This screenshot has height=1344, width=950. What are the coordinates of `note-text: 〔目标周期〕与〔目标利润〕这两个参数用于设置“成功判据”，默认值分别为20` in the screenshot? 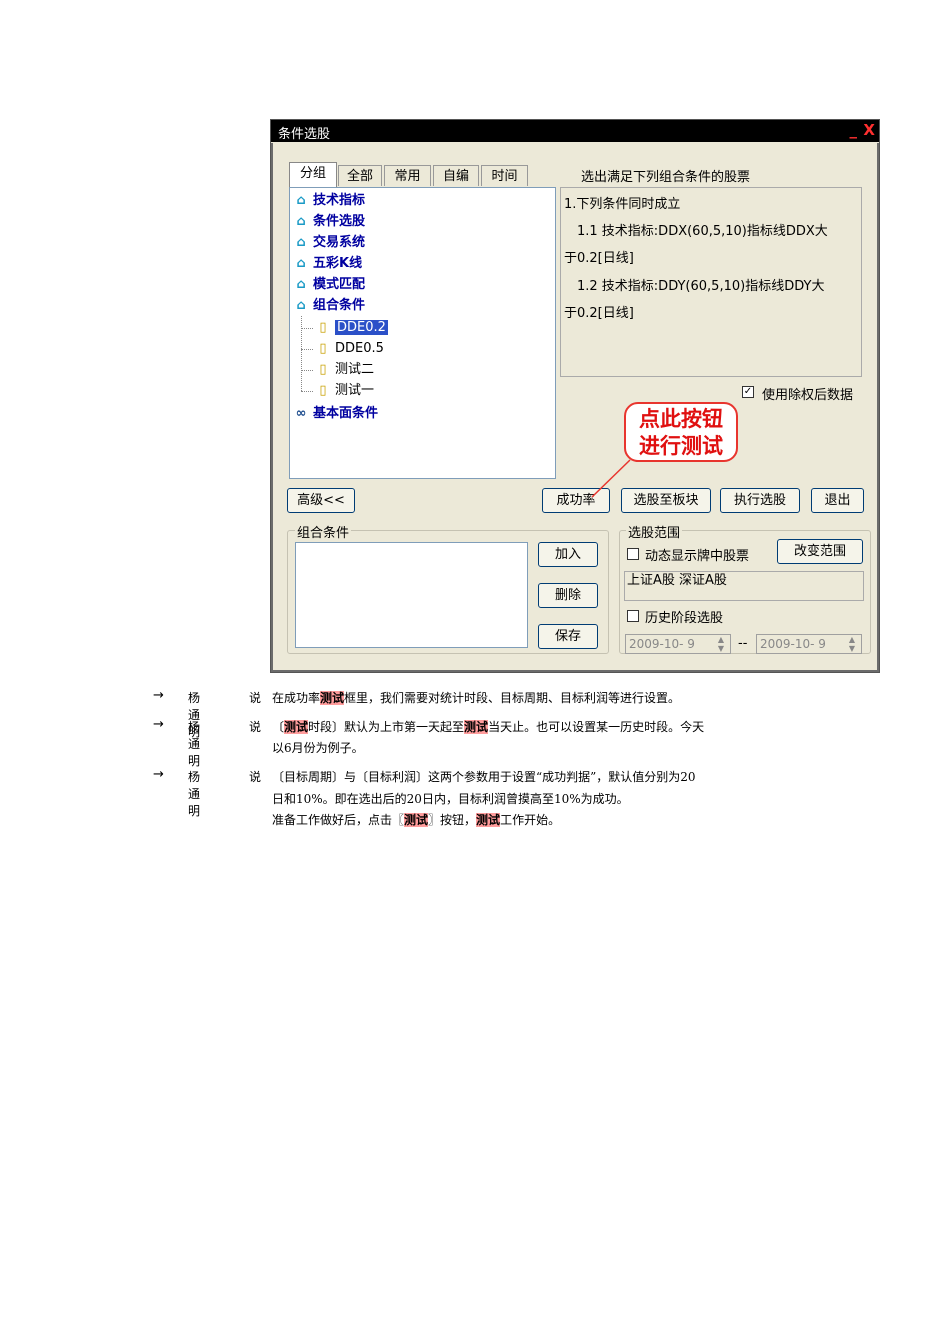 It's located at (484, 777).